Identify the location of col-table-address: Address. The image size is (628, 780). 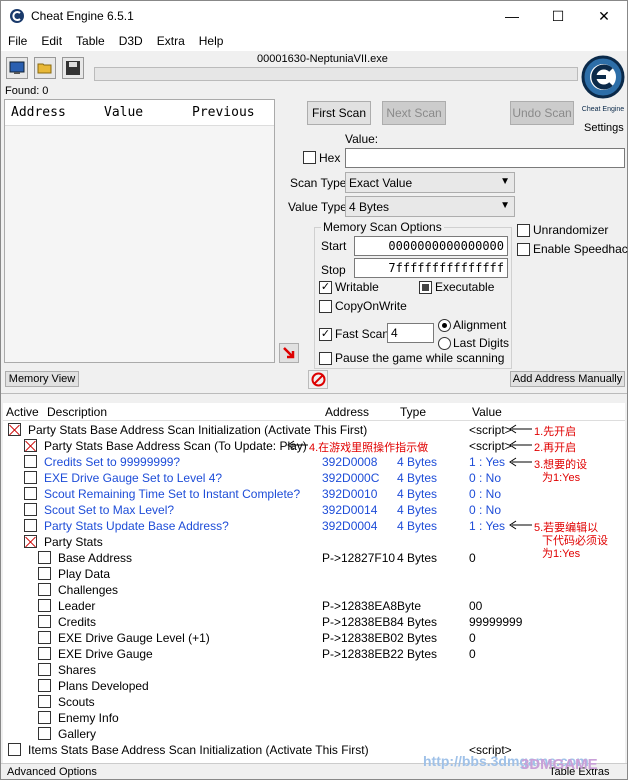
(347, 412).